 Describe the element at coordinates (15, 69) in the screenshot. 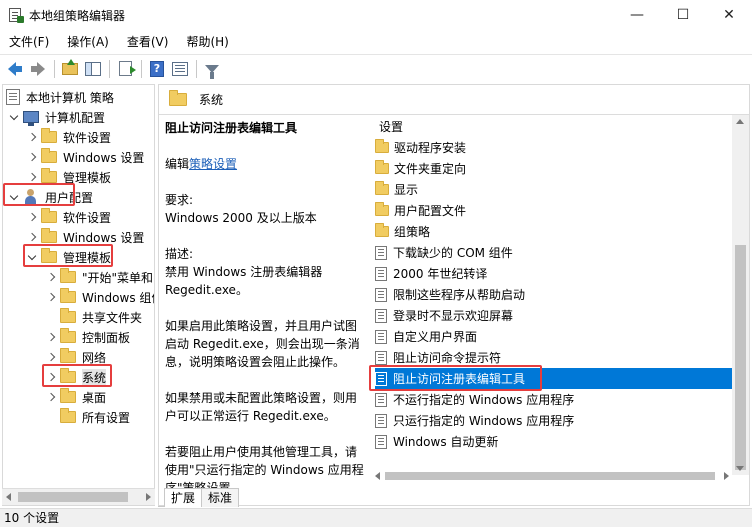

I see `back-arrow-icon` at that location.